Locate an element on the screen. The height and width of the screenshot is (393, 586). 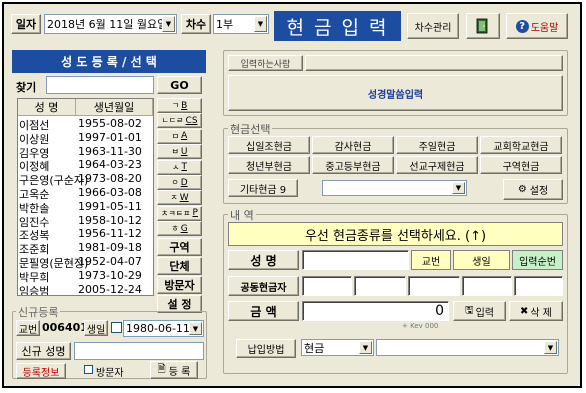
payment-method-select: 현금 ▼ is located at coordinates (337, 347).